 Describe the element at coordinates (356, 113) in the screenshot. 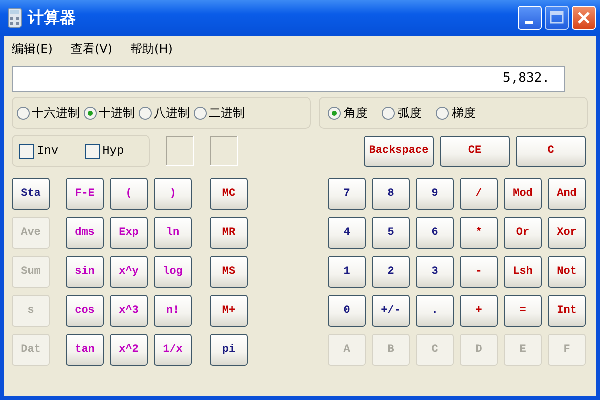

I see `radio-label: 角度` at that location.